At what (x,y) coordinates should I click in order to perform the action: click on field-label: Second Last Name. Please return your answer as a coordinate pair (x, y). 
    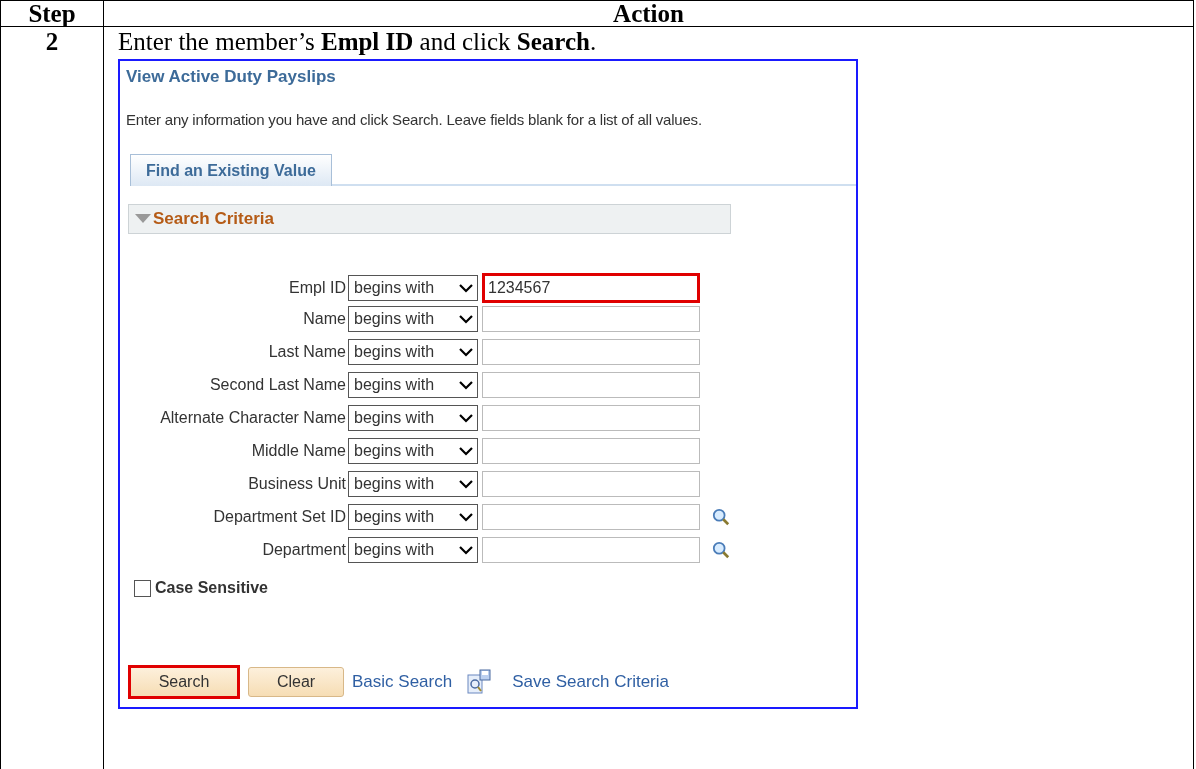
    Looking at the image, I should click on (277, 385).